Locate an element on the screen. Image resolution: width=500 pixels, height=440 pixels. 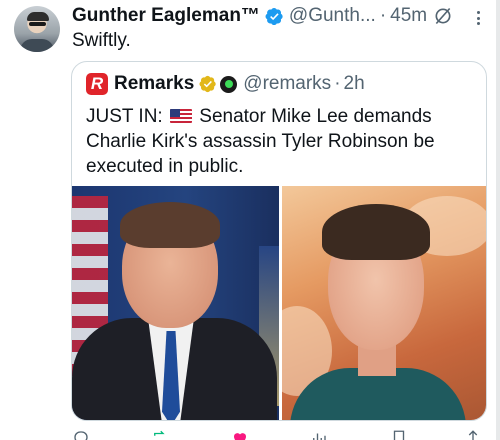
tweet-header: Gunther Eagleman™ @Gunth... · 45m is located at coordinates (286, 16).